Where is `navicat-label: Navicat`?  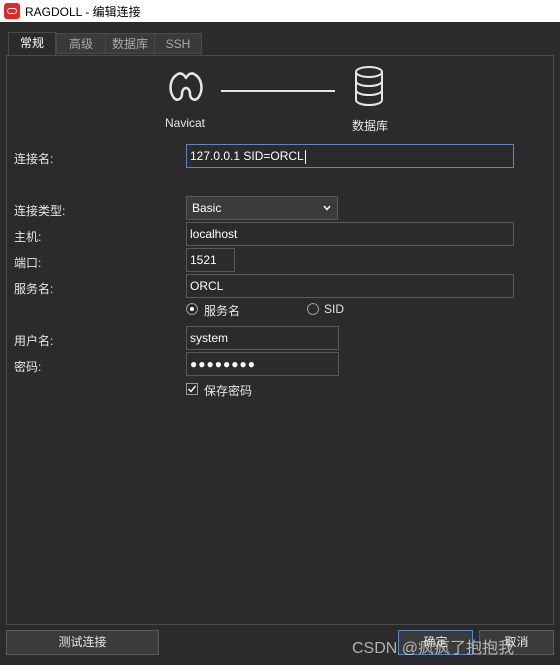
navicat-label: Navicat is located at coordinates (185, 123).